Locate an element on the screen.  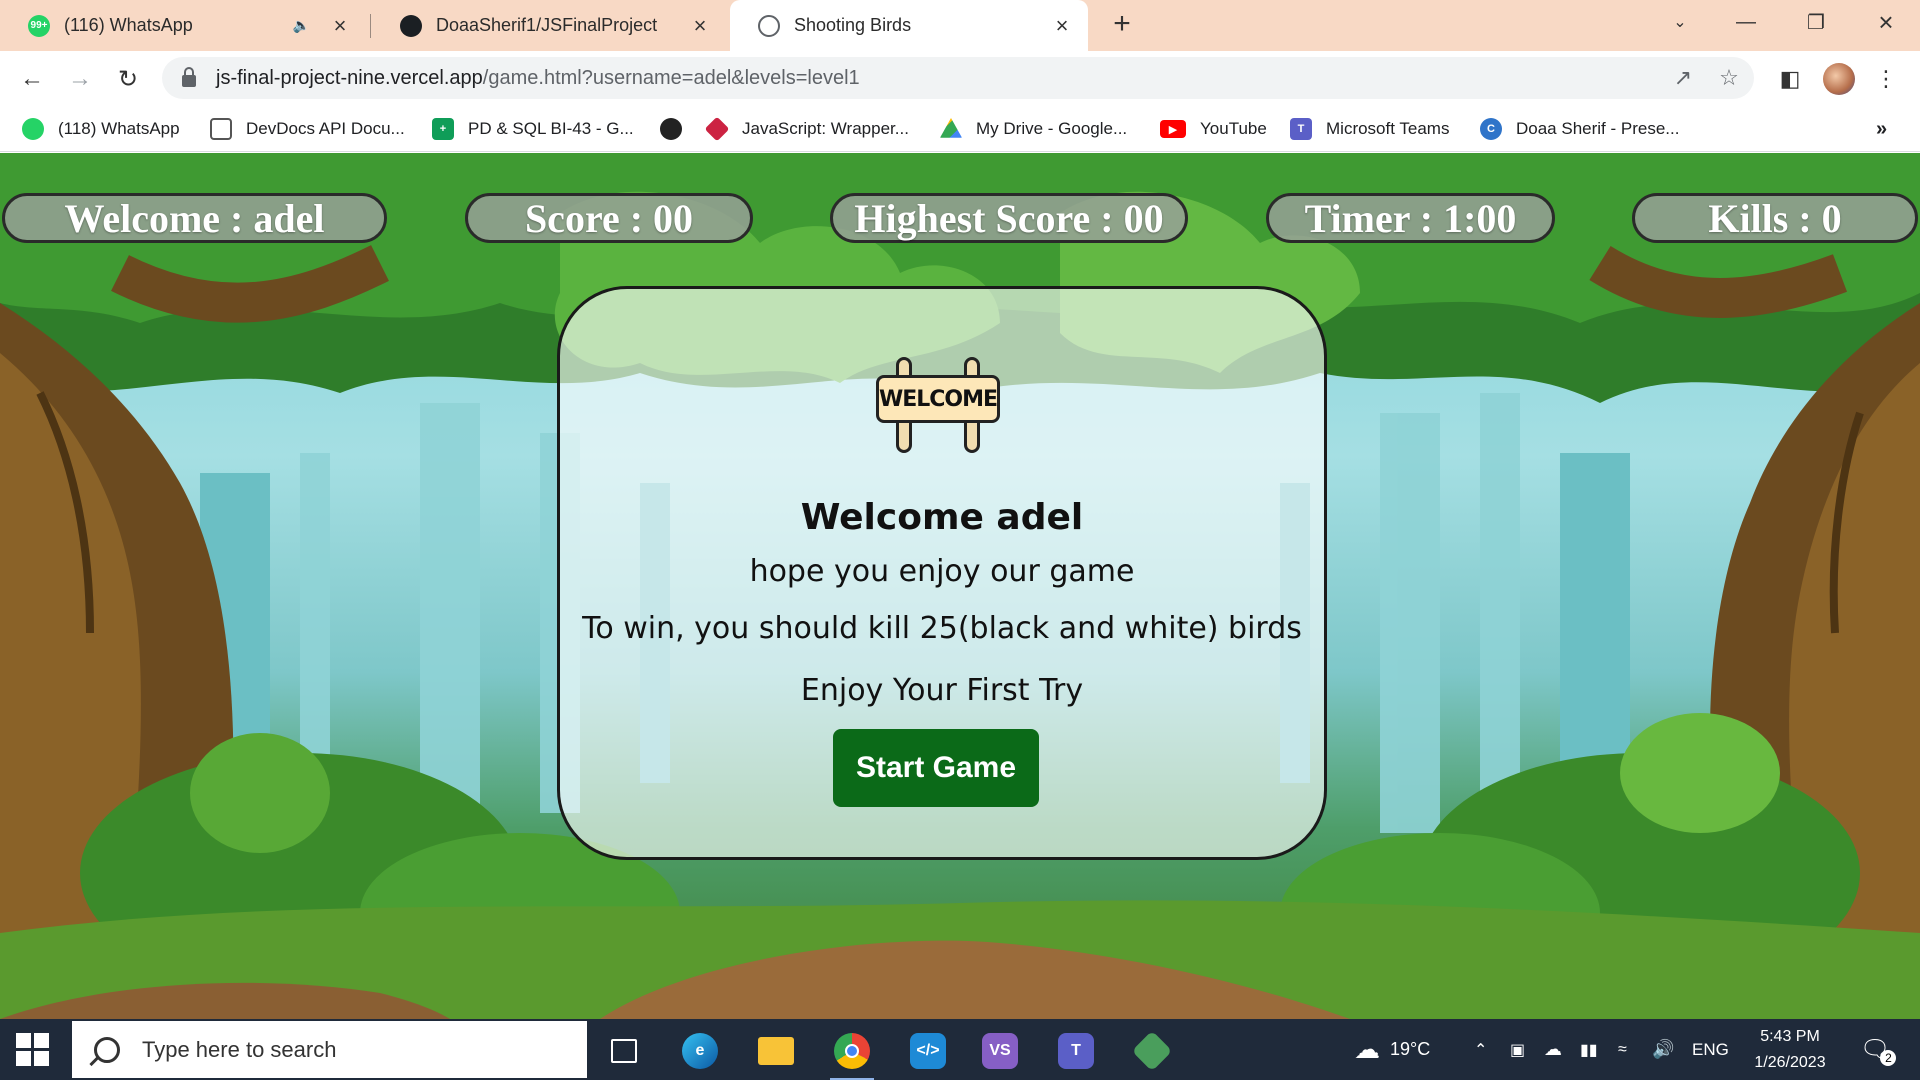
score-hud: Score : 00 is located at coordinates (609, 218).